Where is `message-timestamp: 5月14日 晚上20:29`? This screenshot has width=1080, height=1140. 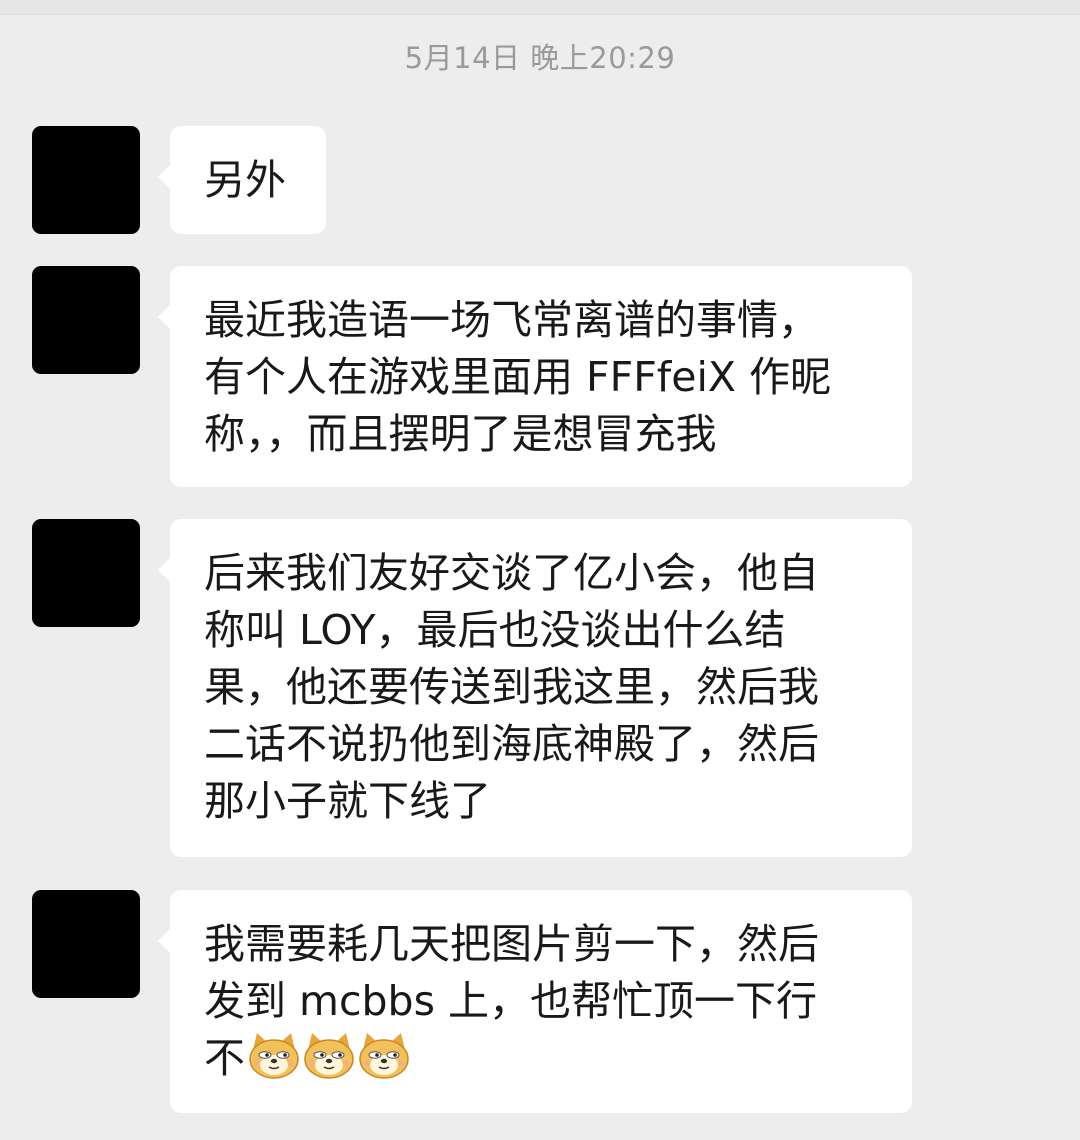 message-timestamp: 5月14日 晚上20:29 is located at coordinates (540, 58).